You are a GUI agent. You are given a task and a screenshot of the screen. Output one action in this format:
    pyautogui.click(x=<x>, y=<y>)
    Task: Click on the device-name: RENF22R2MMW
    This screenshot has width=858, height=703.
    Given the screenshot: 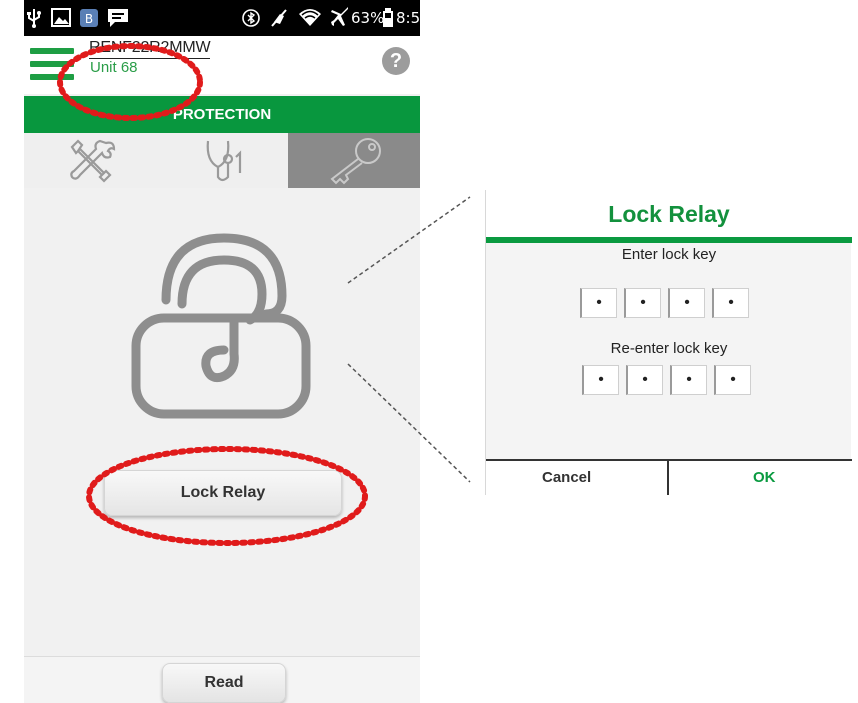 What is the action you would take?
    pyautogui.click(x=150, y=49)
    